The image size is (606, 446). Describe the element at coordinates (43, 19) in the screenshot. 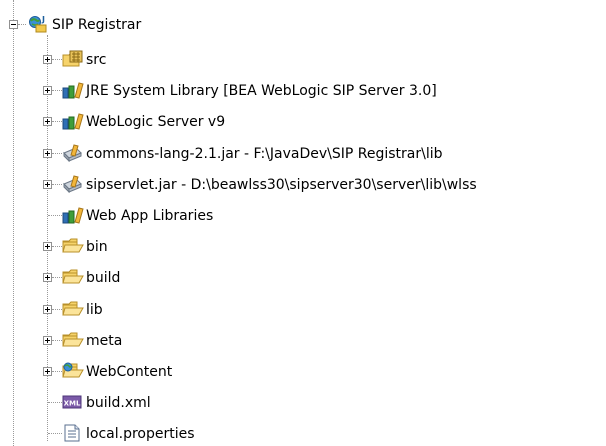

I see `svg-text: J` at that location.